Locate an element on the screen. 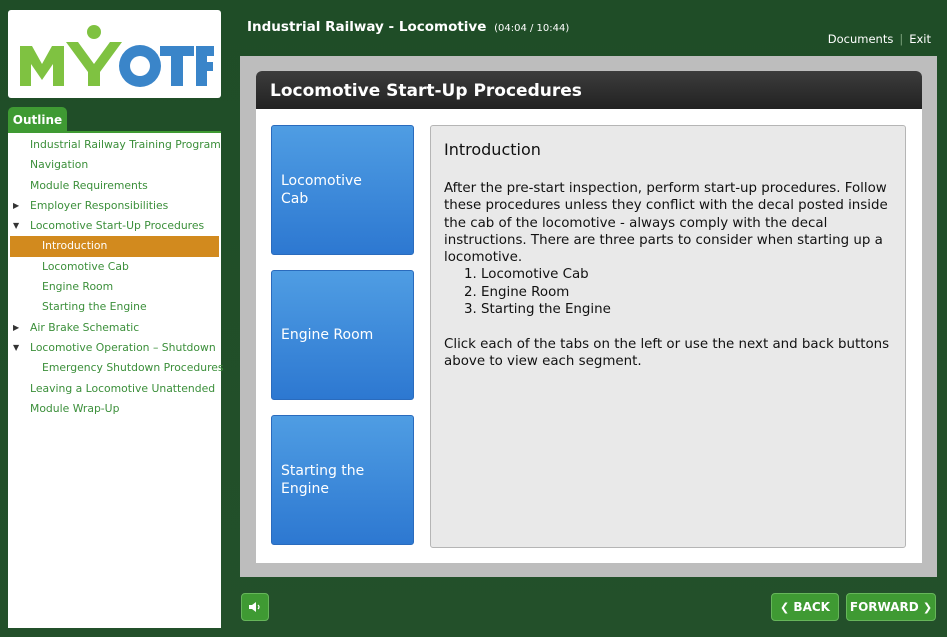  speaker-icon is located at coordinates (254, 607).